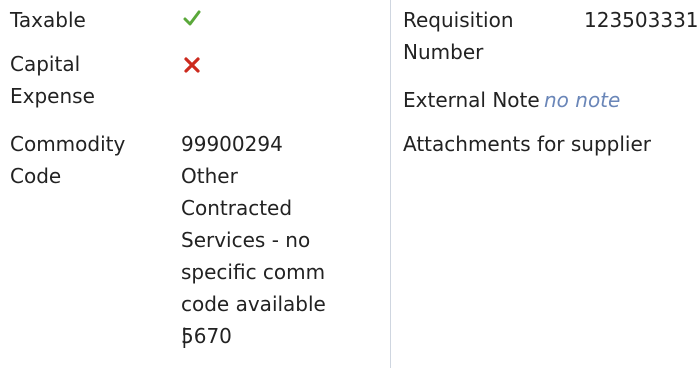 This screenshot has width=700, height=368. Describe the element at coordinates (527, 144) in the screenshot. I see `attachments-for-supplier-label: Attachments for supplier` at that location.